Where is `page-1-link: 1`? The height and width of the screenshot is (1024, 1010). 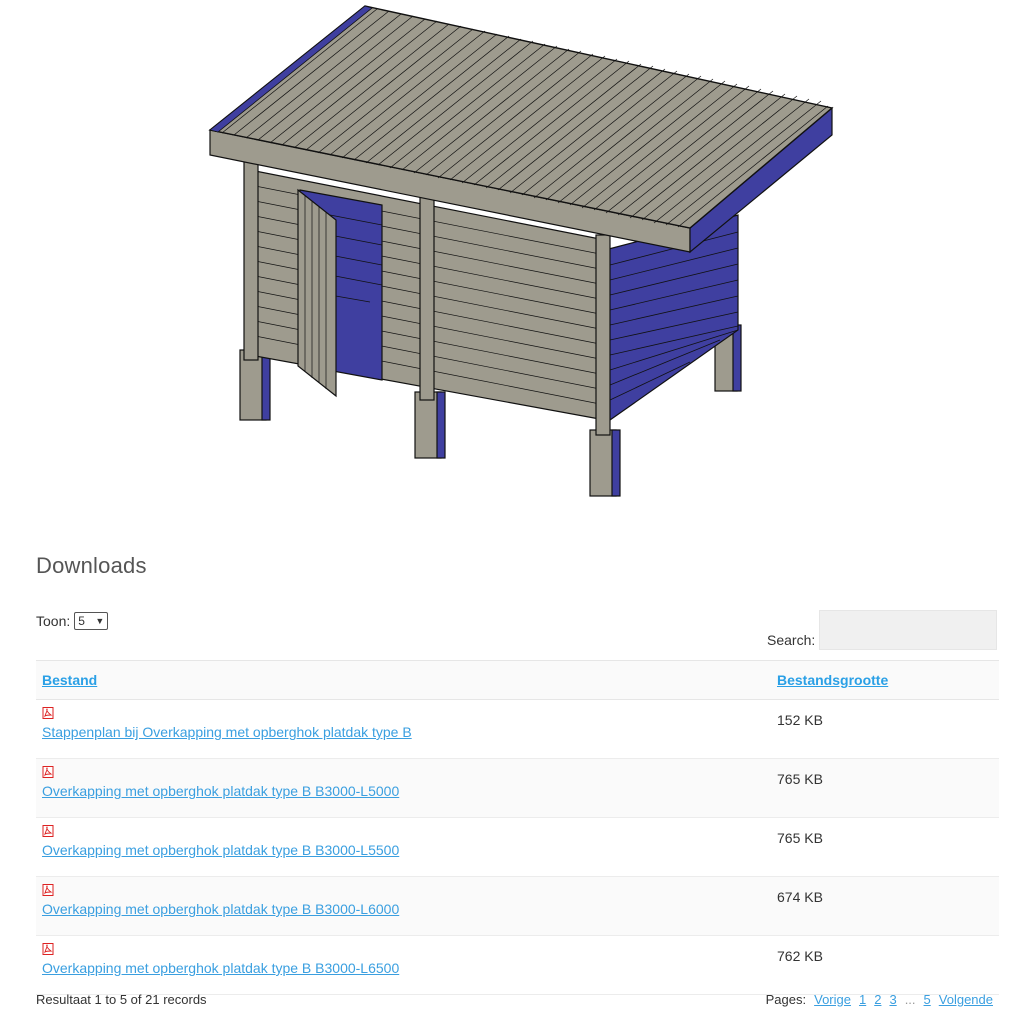 page-1-link: 1 is located at coordinates (862, 999).